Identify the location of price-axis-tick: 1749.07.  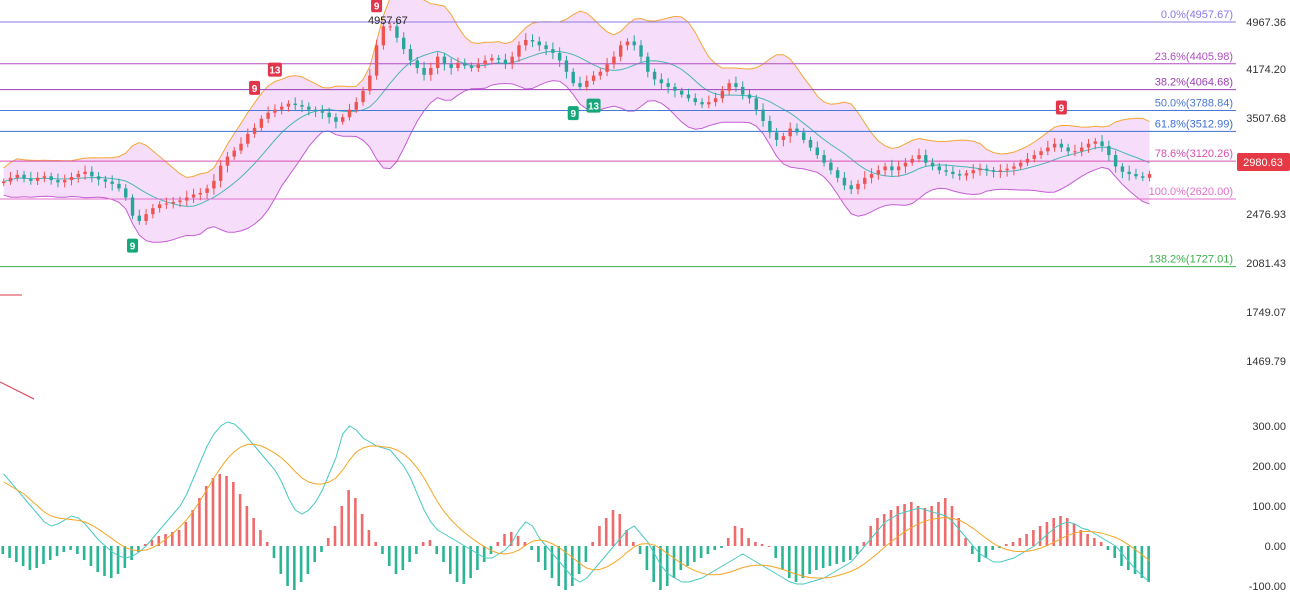
(1266, 313).